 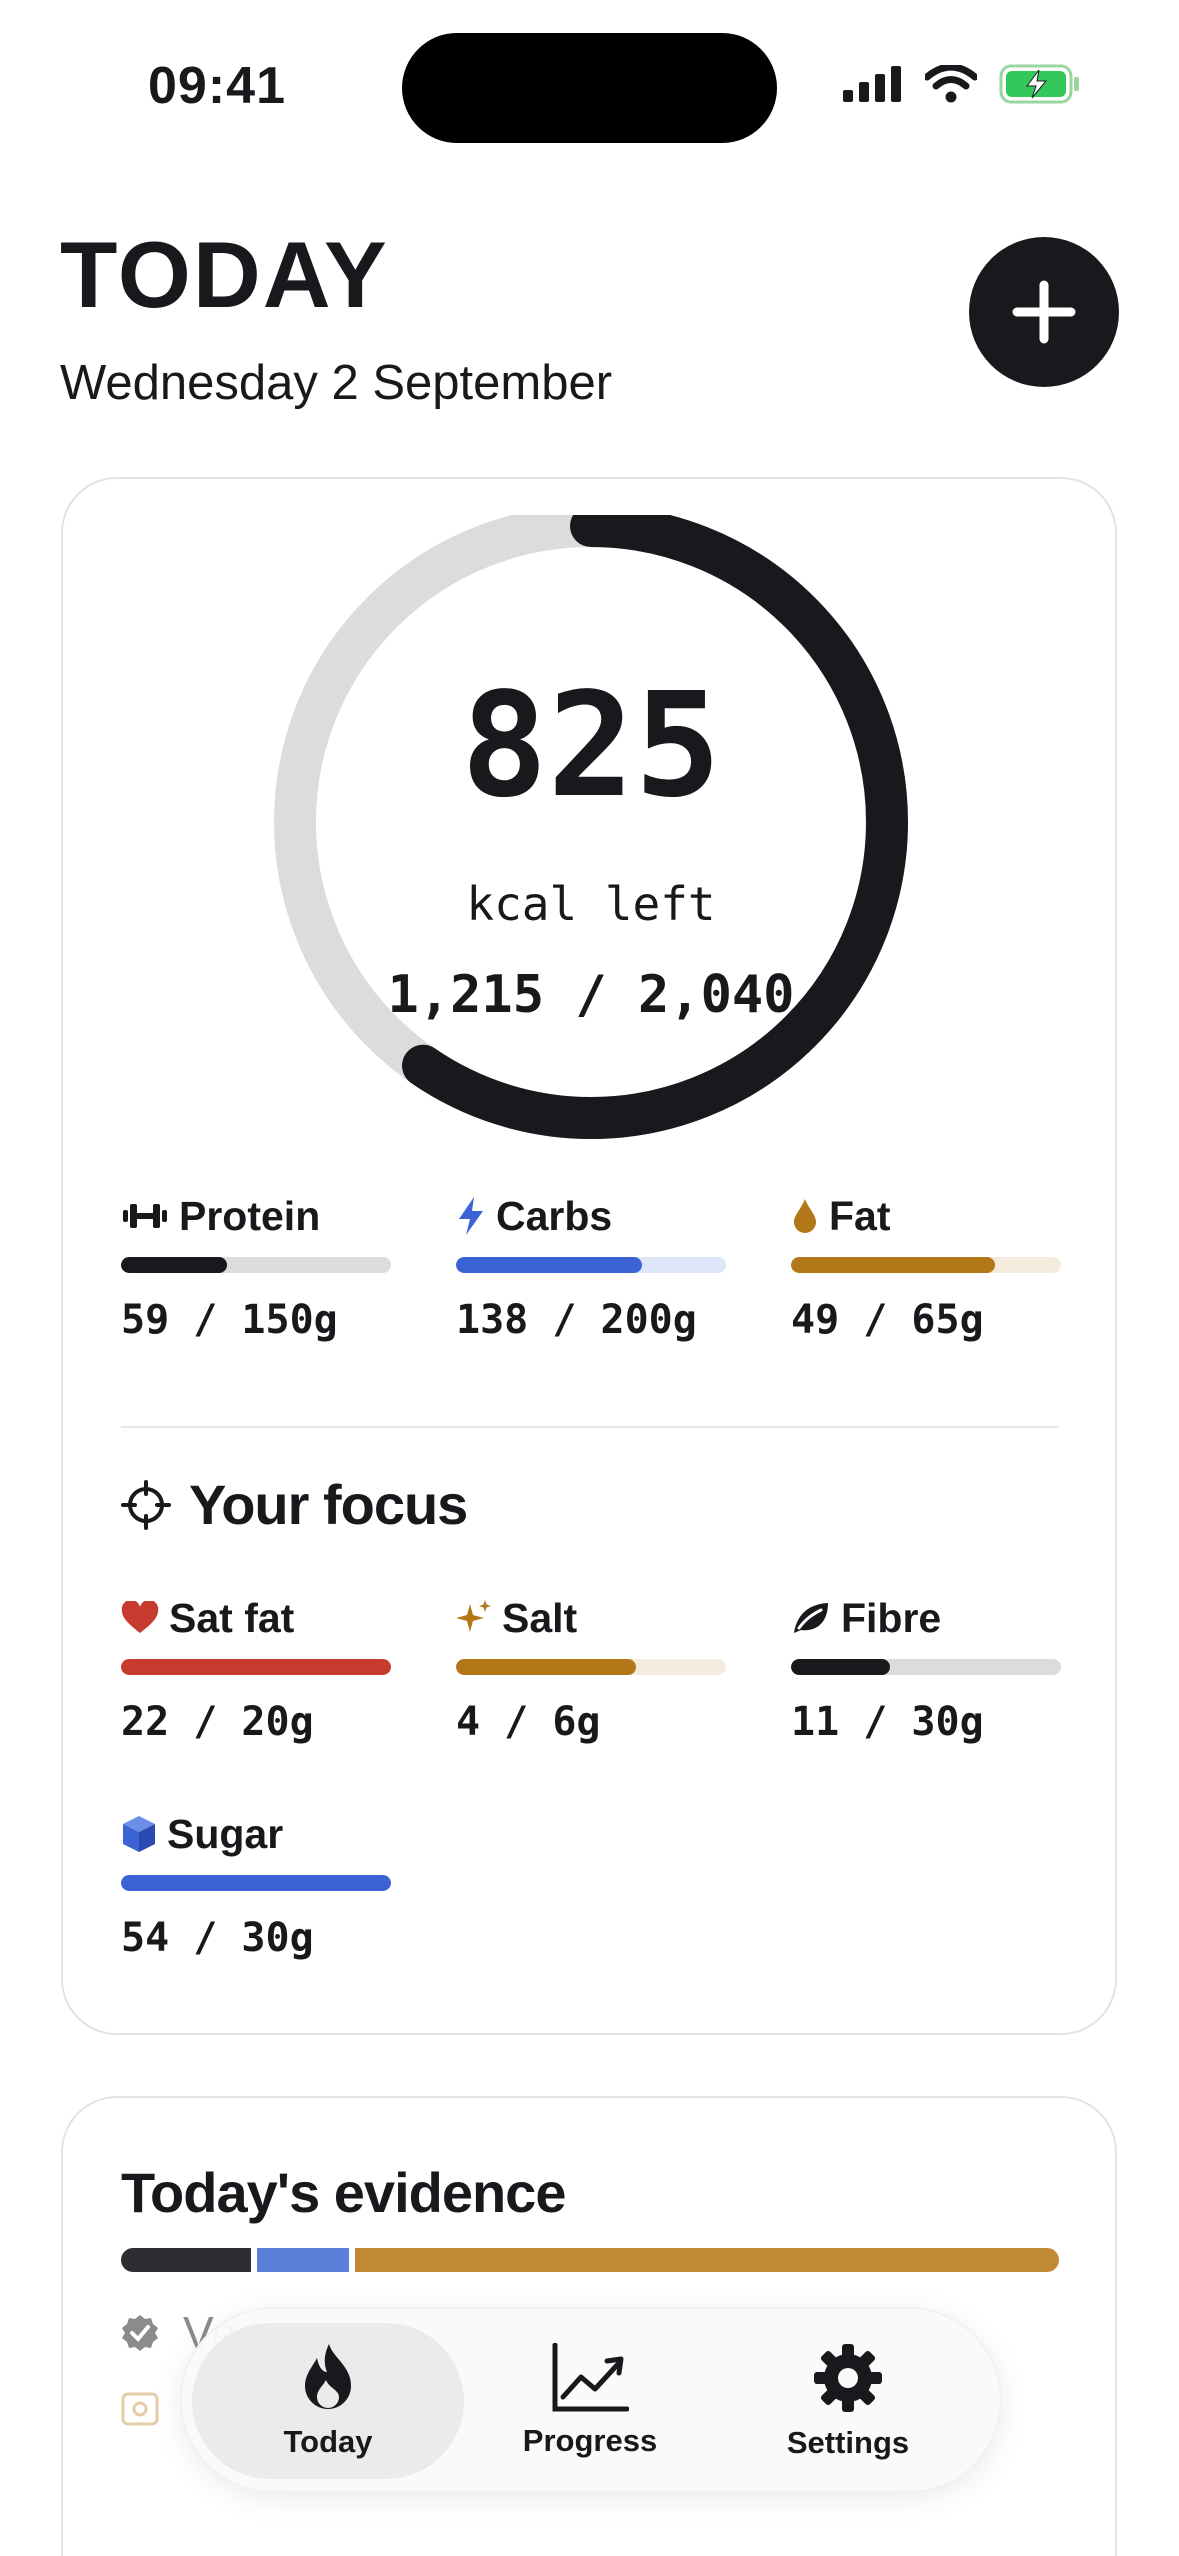 I want to click on focus-value: 22 / 20g, so click(x=217, y=1722).